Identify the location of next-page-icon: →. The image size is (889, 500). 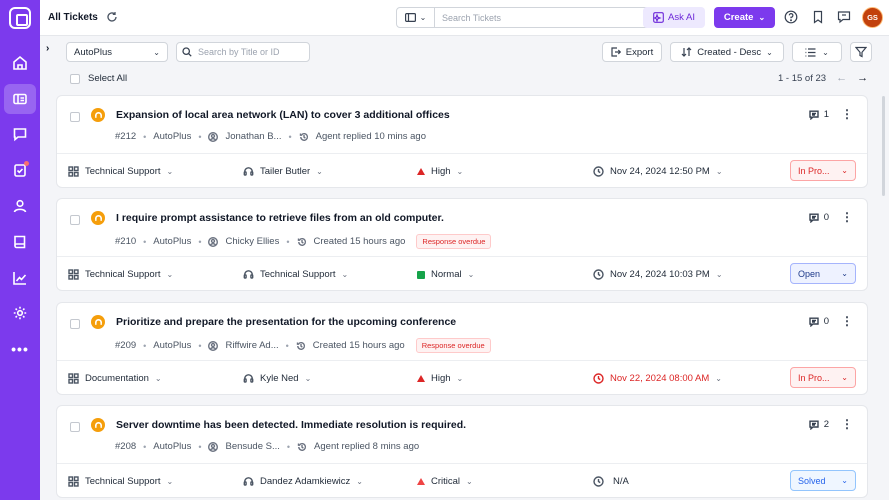
(862, 78).